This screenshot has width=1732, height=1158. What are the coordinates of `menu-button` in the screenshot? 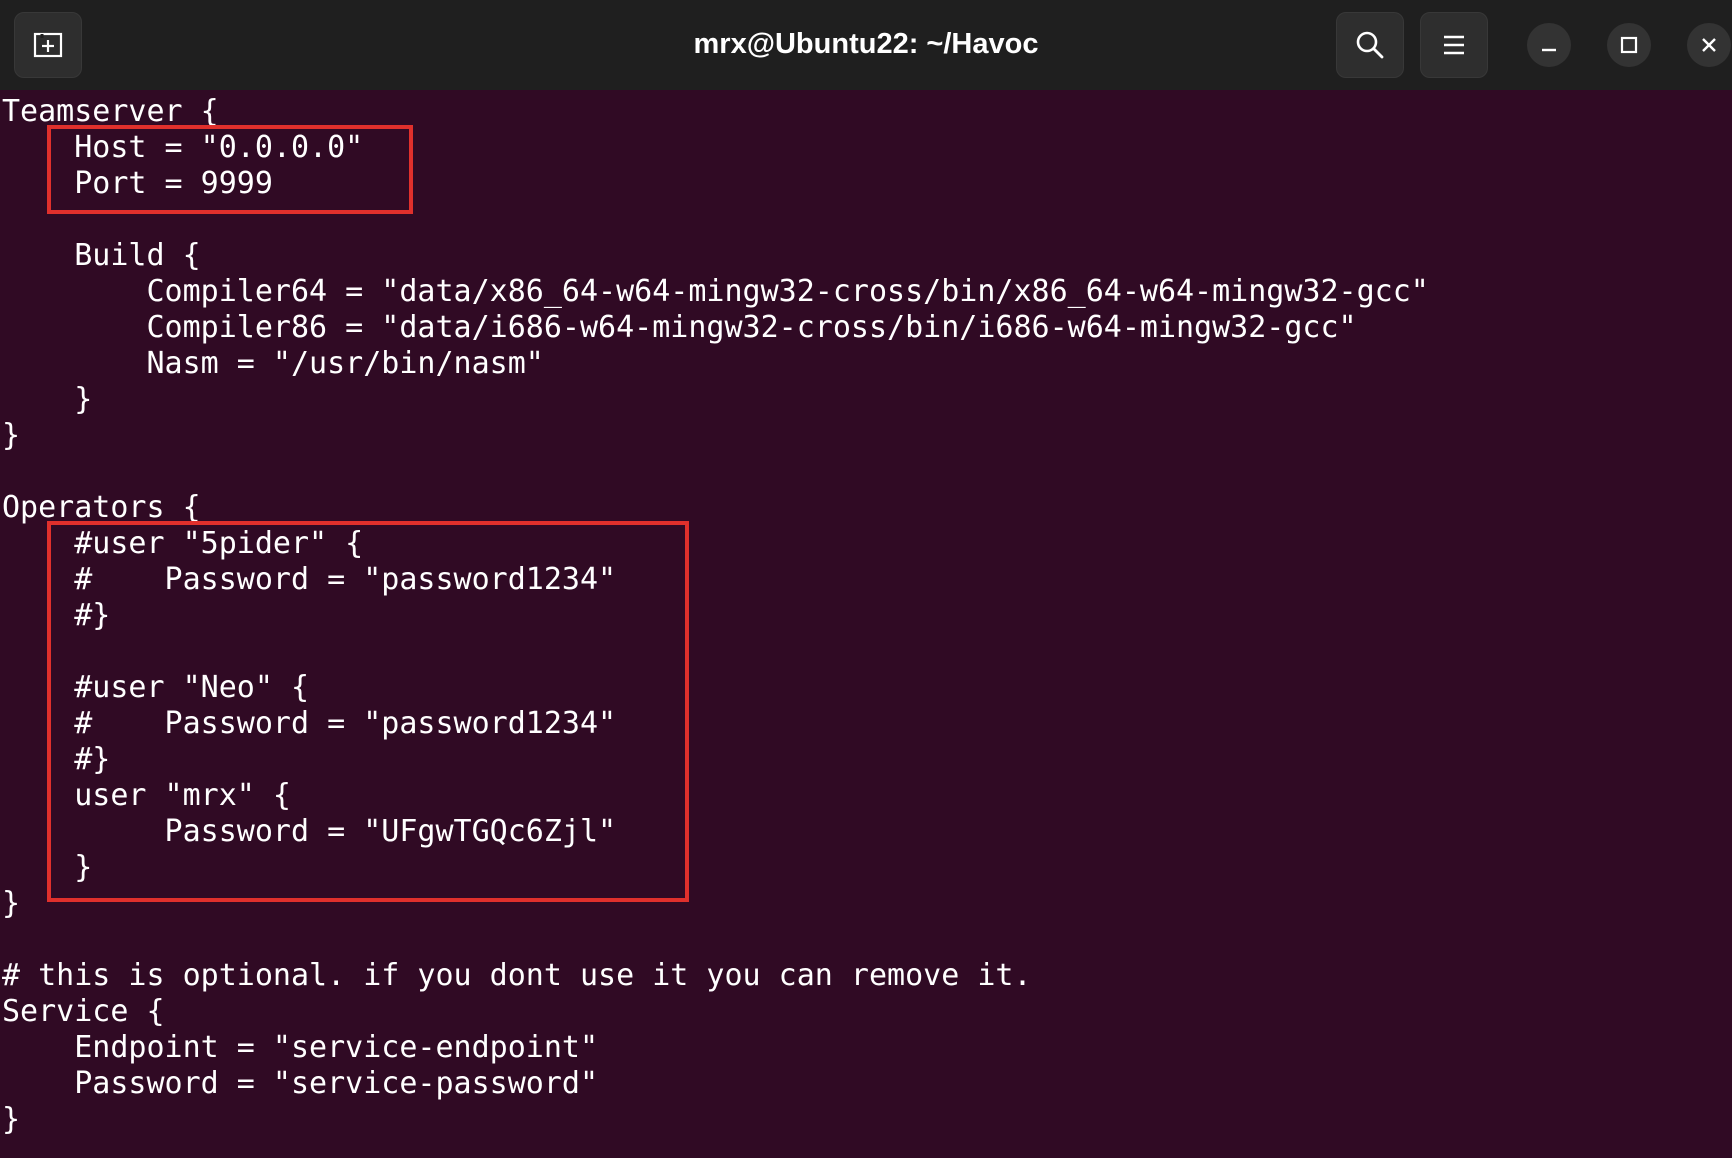 It's located at (1454, 45).